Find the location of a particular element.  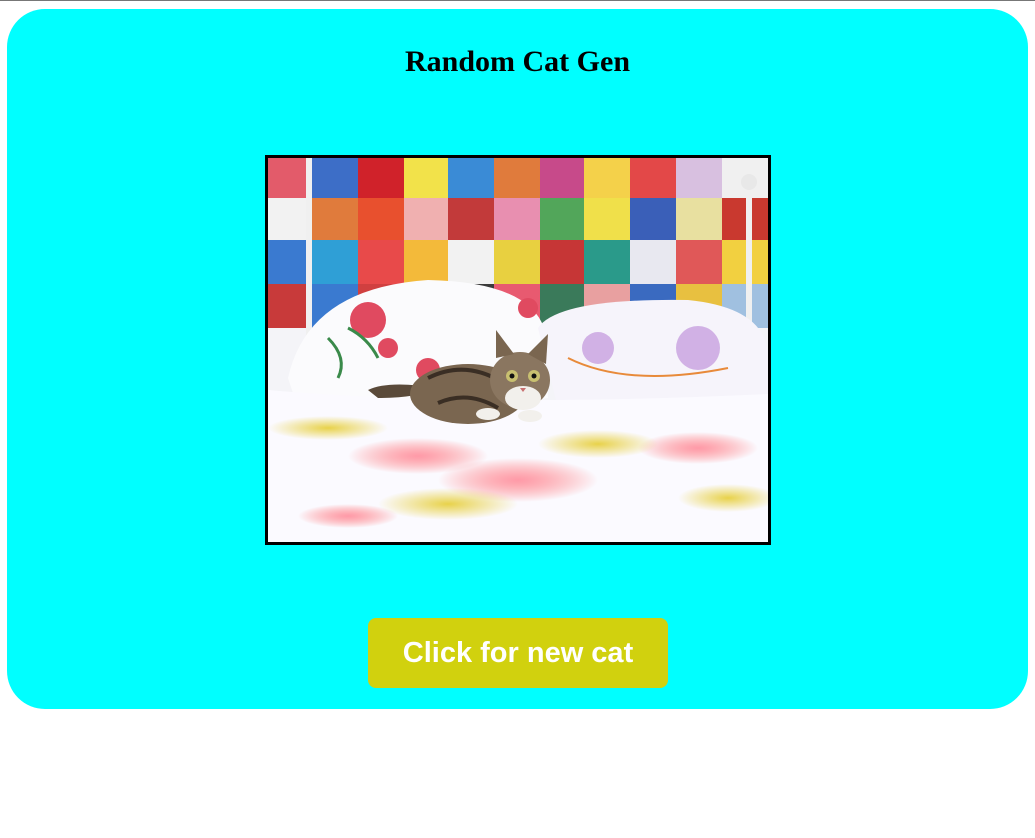

page-title: Random Cat Gen is located at coordinates (517, 61).